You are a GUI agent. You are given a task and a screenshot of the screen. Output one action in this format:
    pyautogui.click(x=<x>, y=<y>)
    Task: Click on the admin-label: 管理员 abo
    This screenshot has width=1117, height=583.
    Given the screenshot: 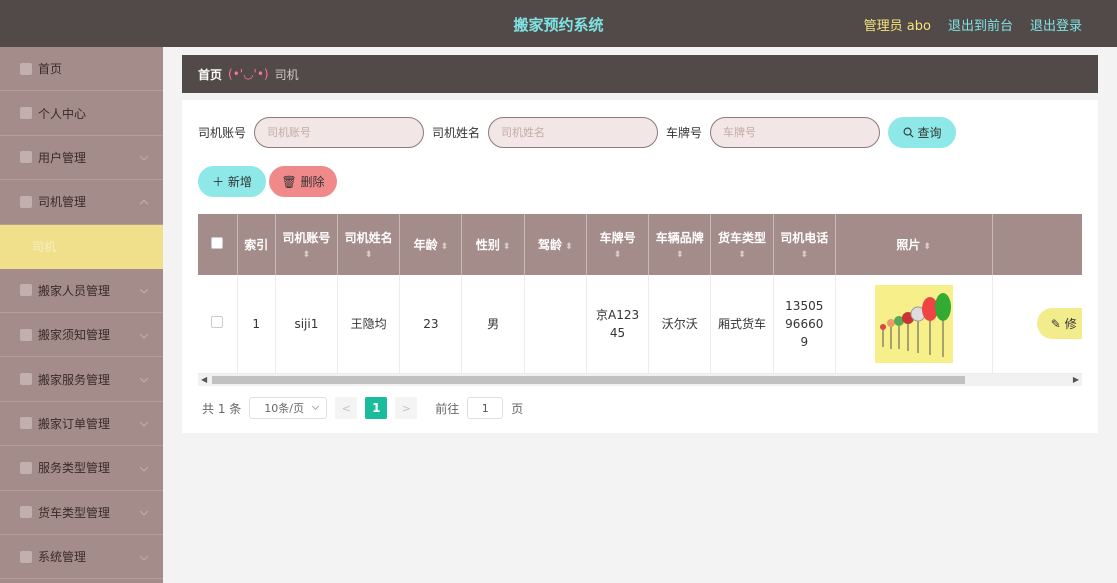 What is the action you would take?
    pyautogui.click(x=897, y=26)
    